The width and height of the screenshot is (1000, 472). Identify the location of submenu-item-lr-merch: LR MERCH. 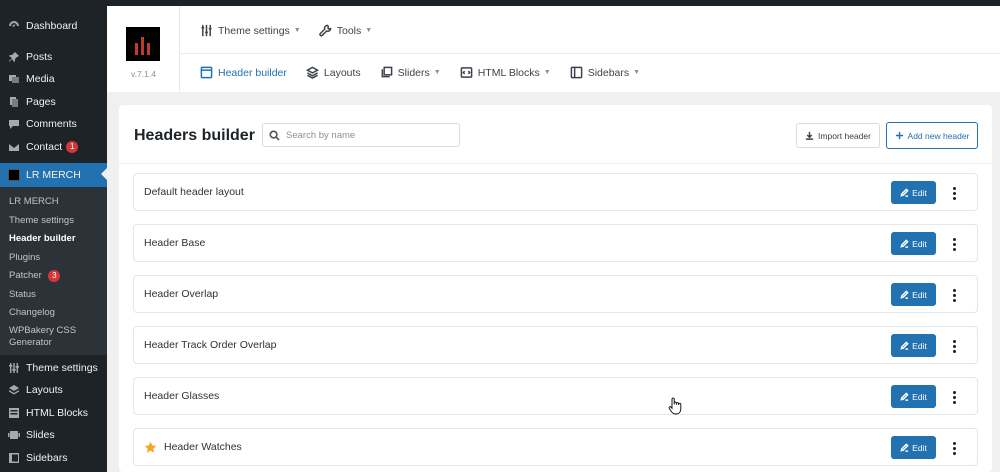
(53, 202).